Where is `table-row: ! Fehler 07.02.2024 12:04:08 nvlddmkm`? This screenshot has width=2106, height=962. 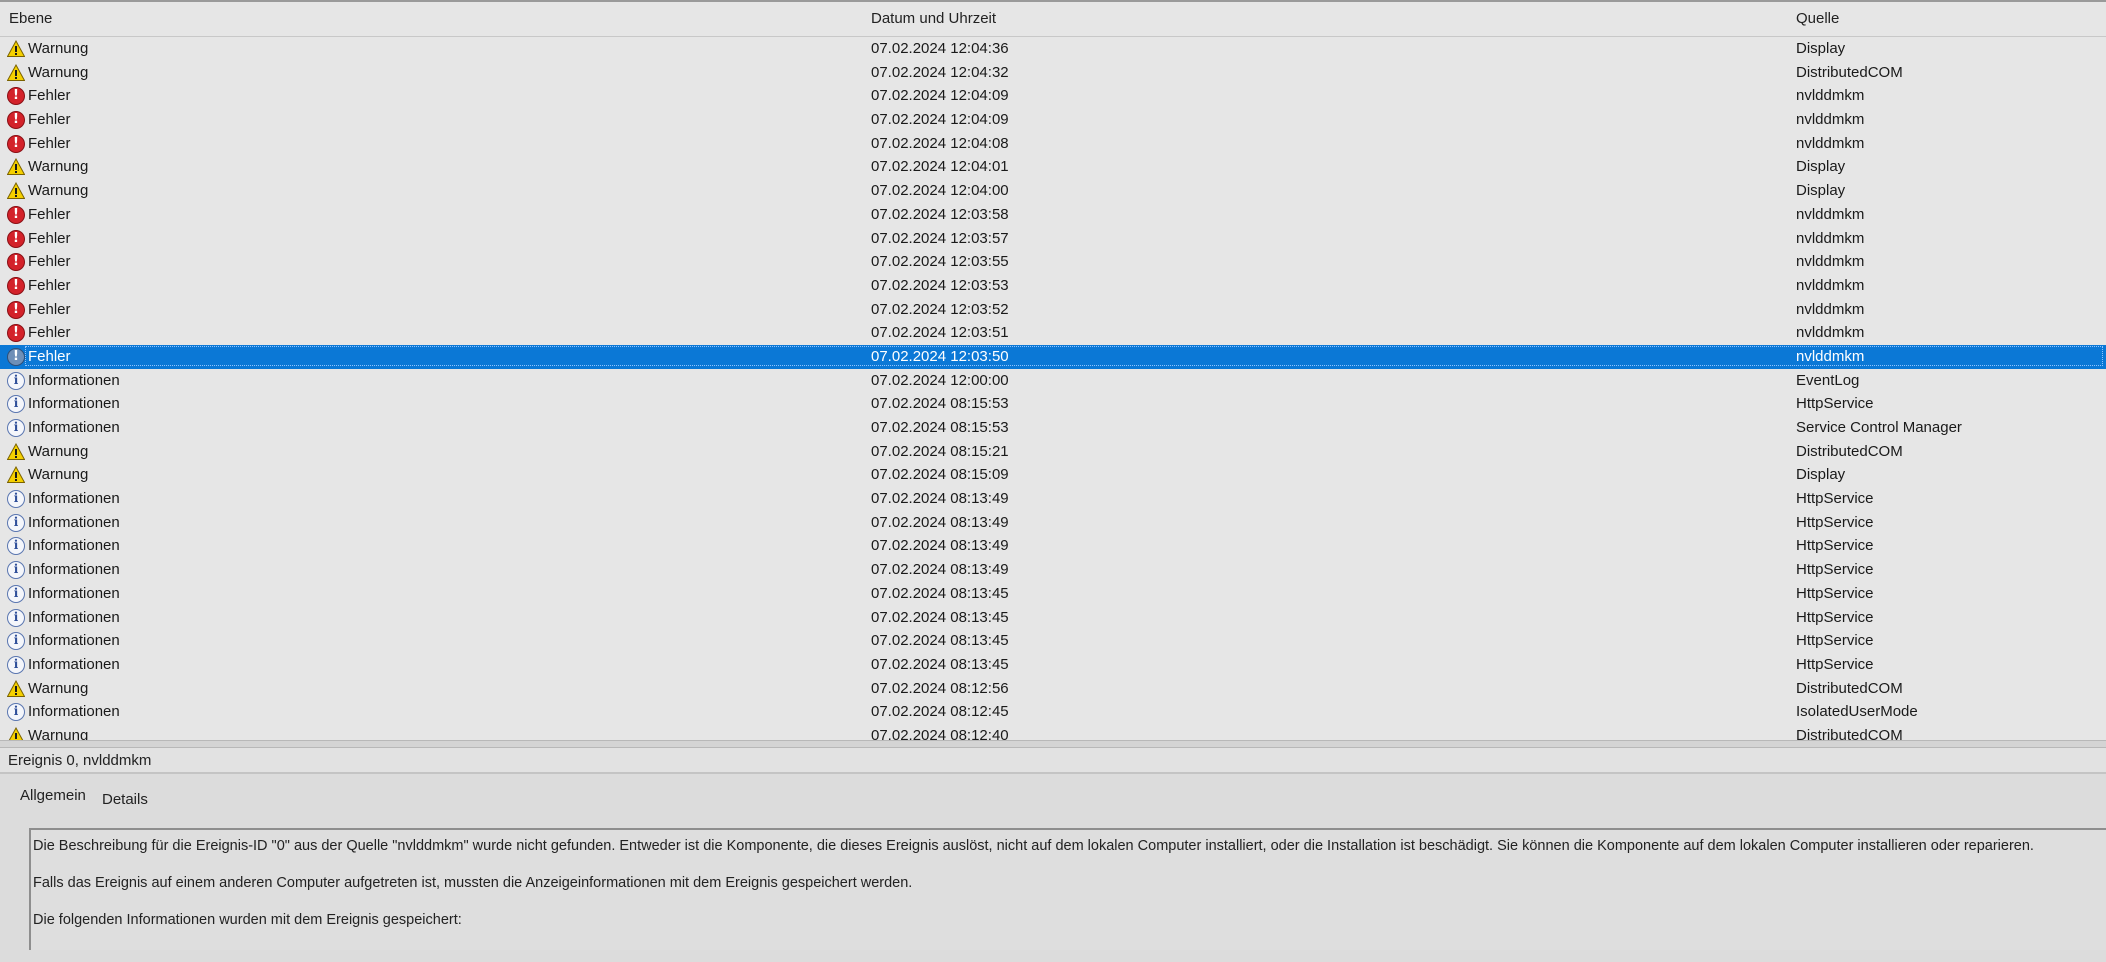
table-row: ! Fehler 07.02.2024 12:04:08 nvlddmkm is located at coordinates (1053, 144).